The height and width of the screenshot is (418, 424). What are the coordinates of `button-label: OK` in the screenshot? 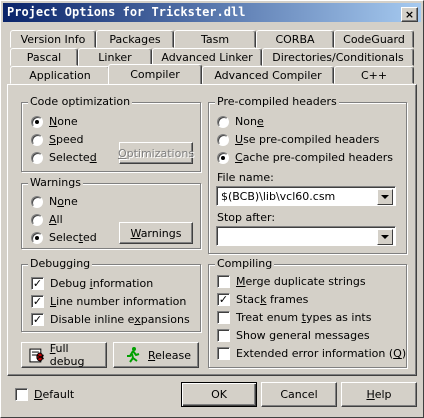 It's located at (219, 394).